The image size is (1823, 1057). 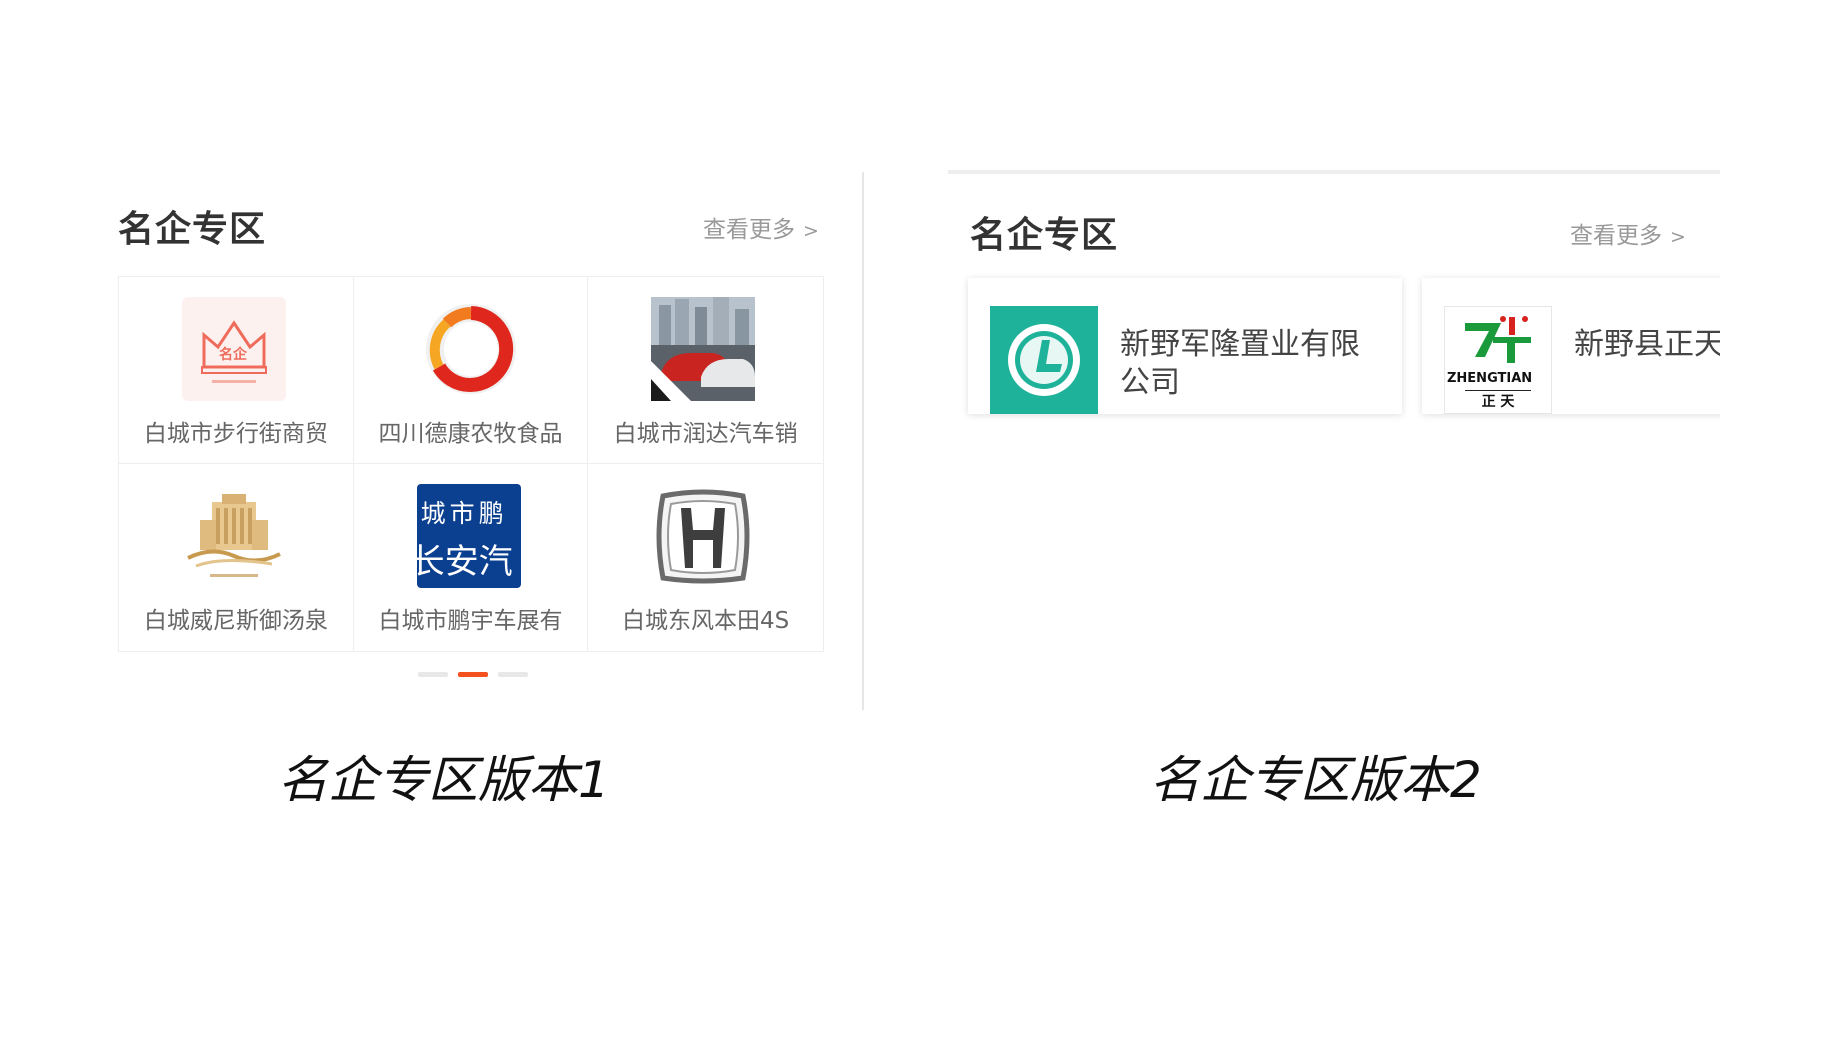 What do you see at coordinates (1316, 780) in the screenshot?
I see `caption-version-2: 名企专区版本2` at bounding box center [1316, 780].